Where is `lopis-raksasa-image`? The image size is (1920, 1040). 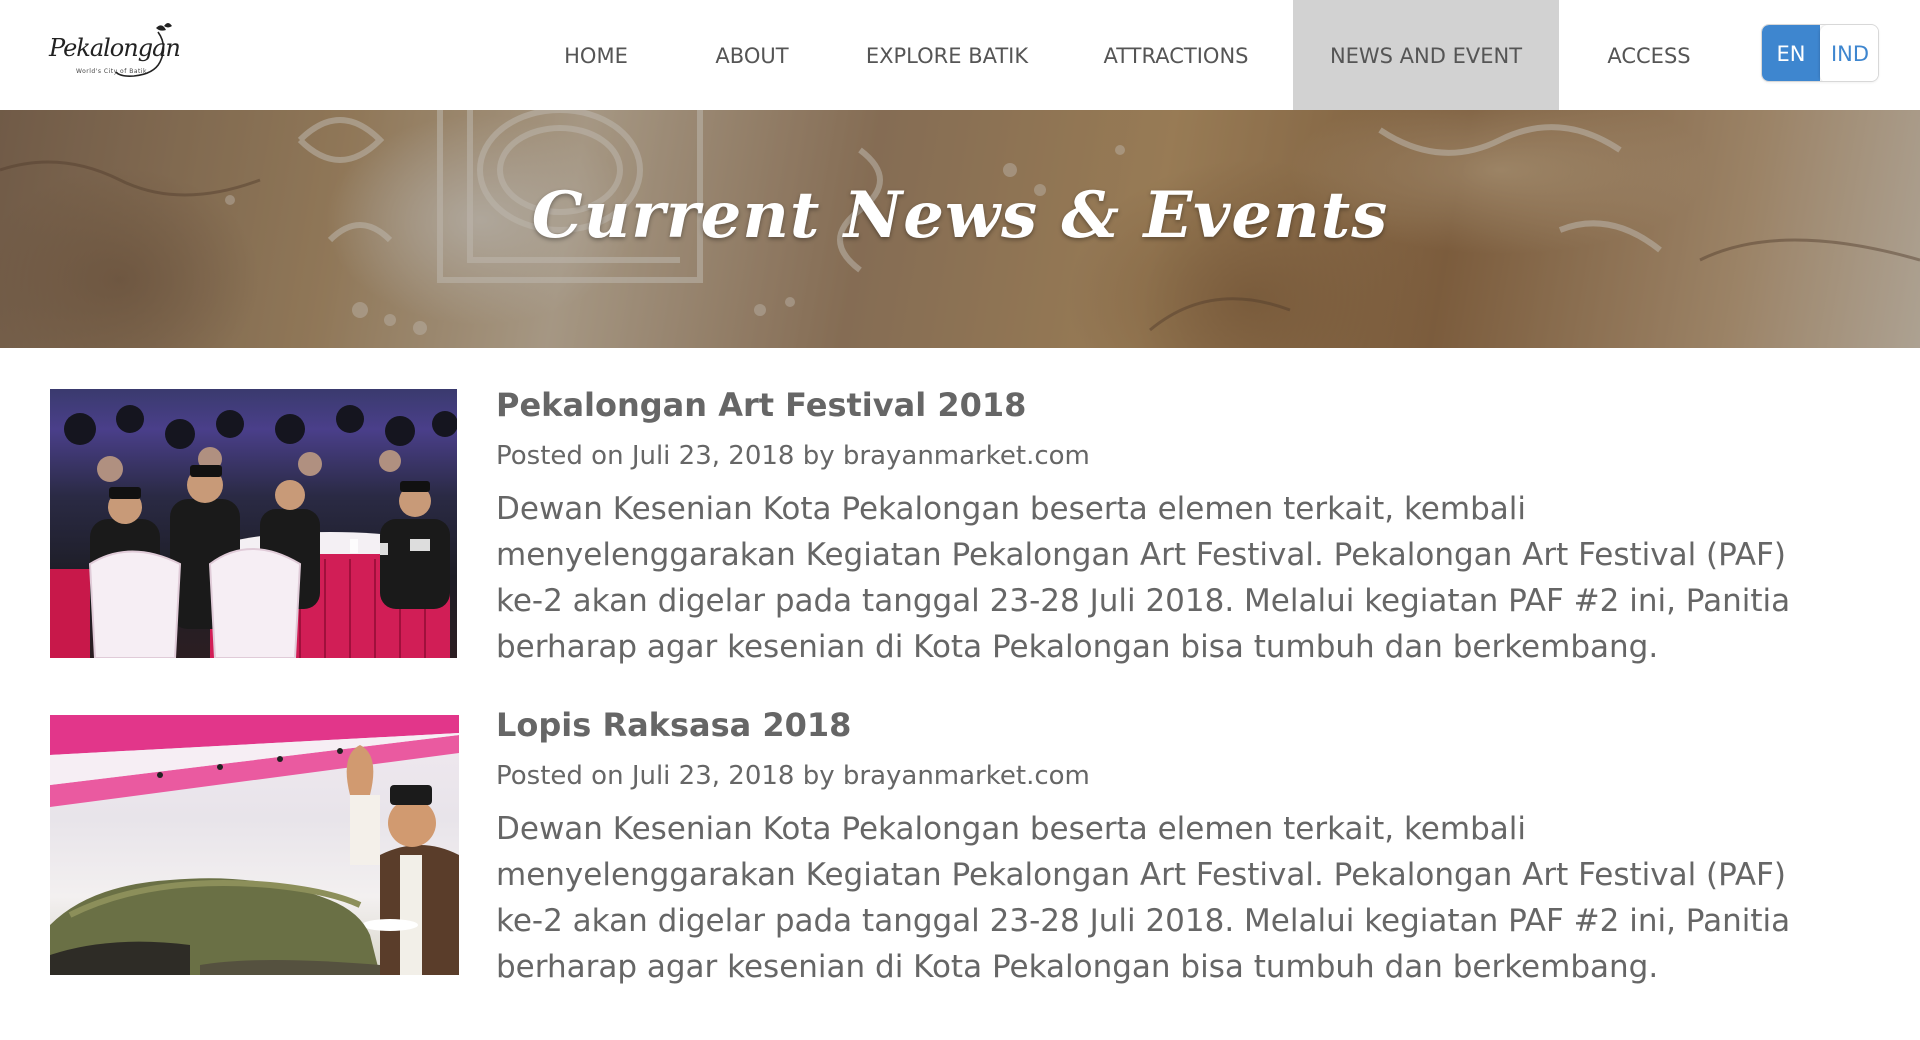 lopis-raksasa-image is located at coordinates (254, 845).